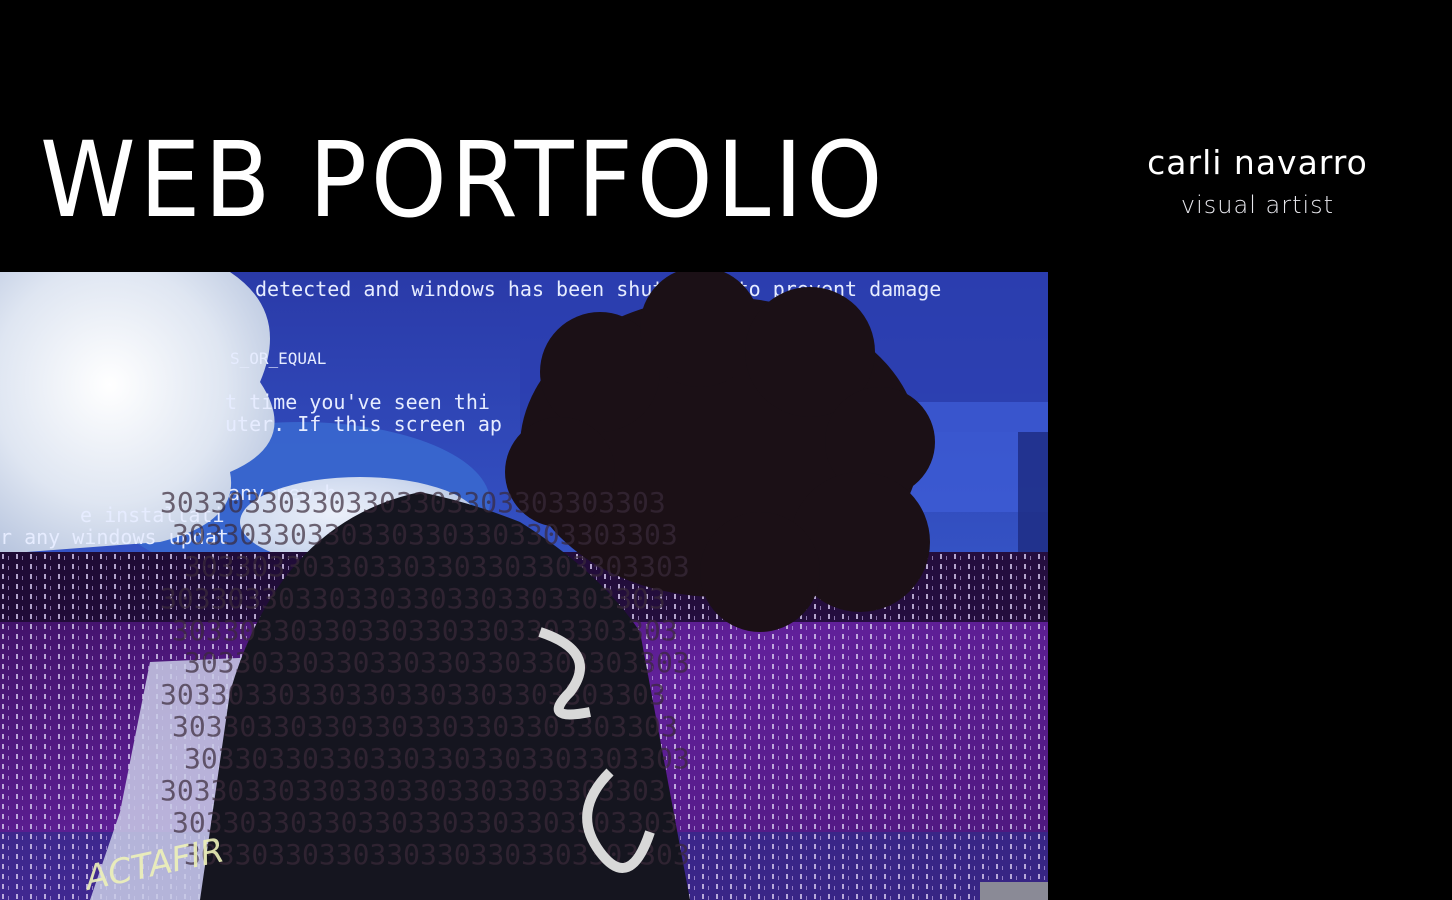 The width and height of the screenshot is (1452, 900). What do you see at coordinates (278, 358) in the screenshot?
I see `bsod-line: S_OR_EQUAL` at bounding box center [278, 358].